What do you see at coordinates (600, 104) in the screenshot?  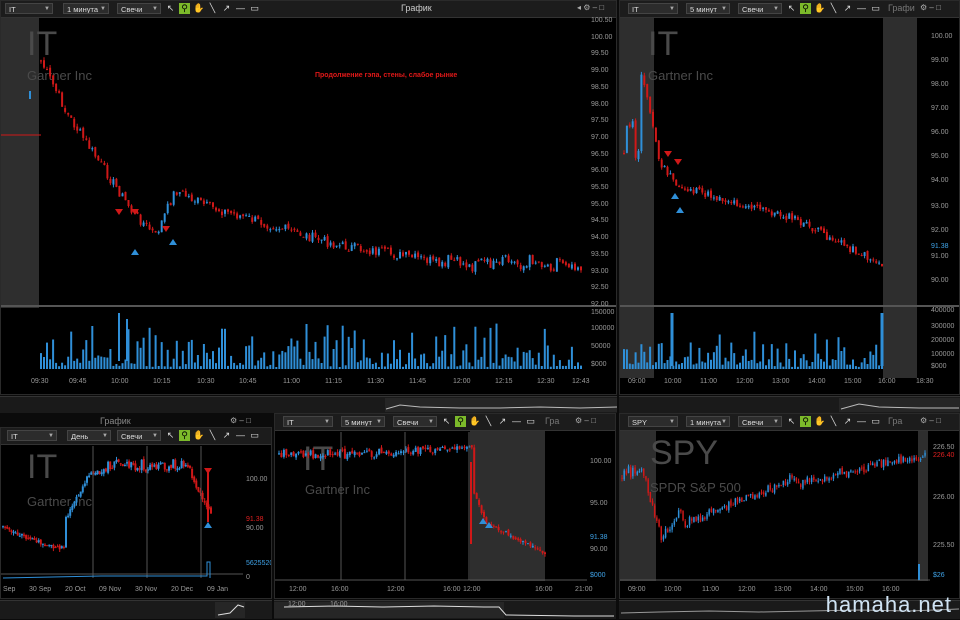 I see `price-tick-label: 98.00` at bounding box center [600, 104].